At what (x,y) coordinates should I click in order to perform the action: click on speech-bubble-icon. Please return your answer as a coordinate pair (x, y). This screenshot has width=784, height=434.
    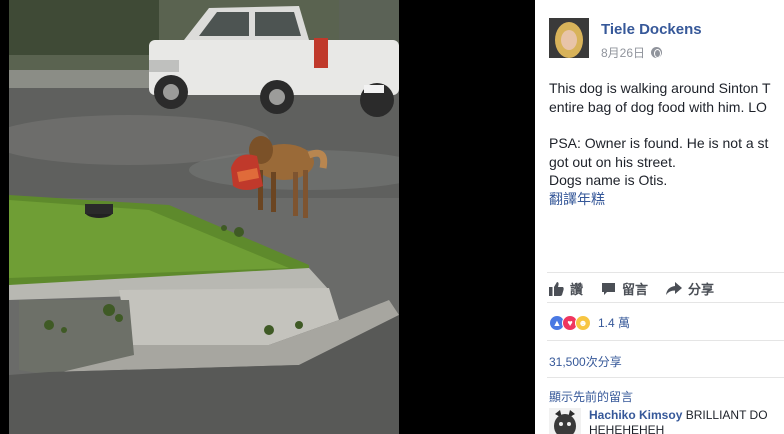
    Looking at the image, I should click on (609, 288).